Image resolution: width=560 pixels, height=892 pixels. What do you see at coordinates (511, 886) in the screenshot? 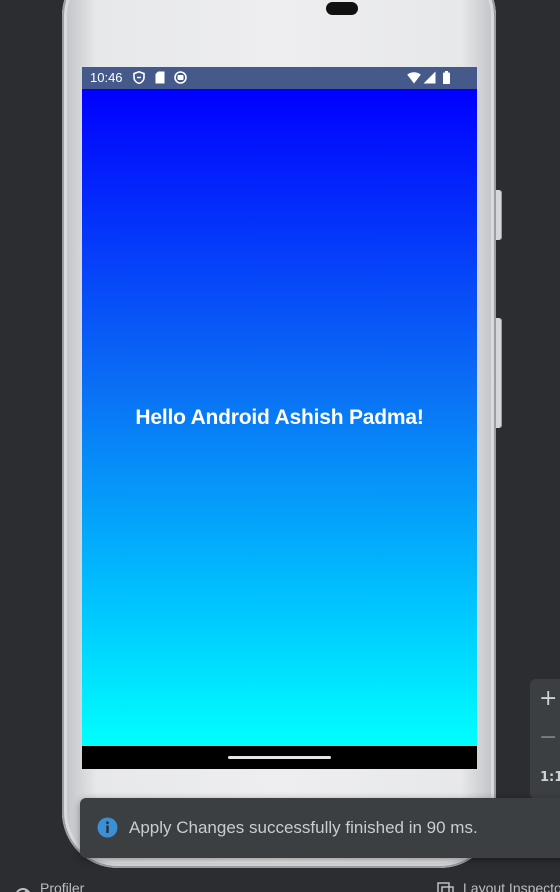
I see `tool-layout-inspector-label: Layout Inspector` at bounding box center [511, 886].